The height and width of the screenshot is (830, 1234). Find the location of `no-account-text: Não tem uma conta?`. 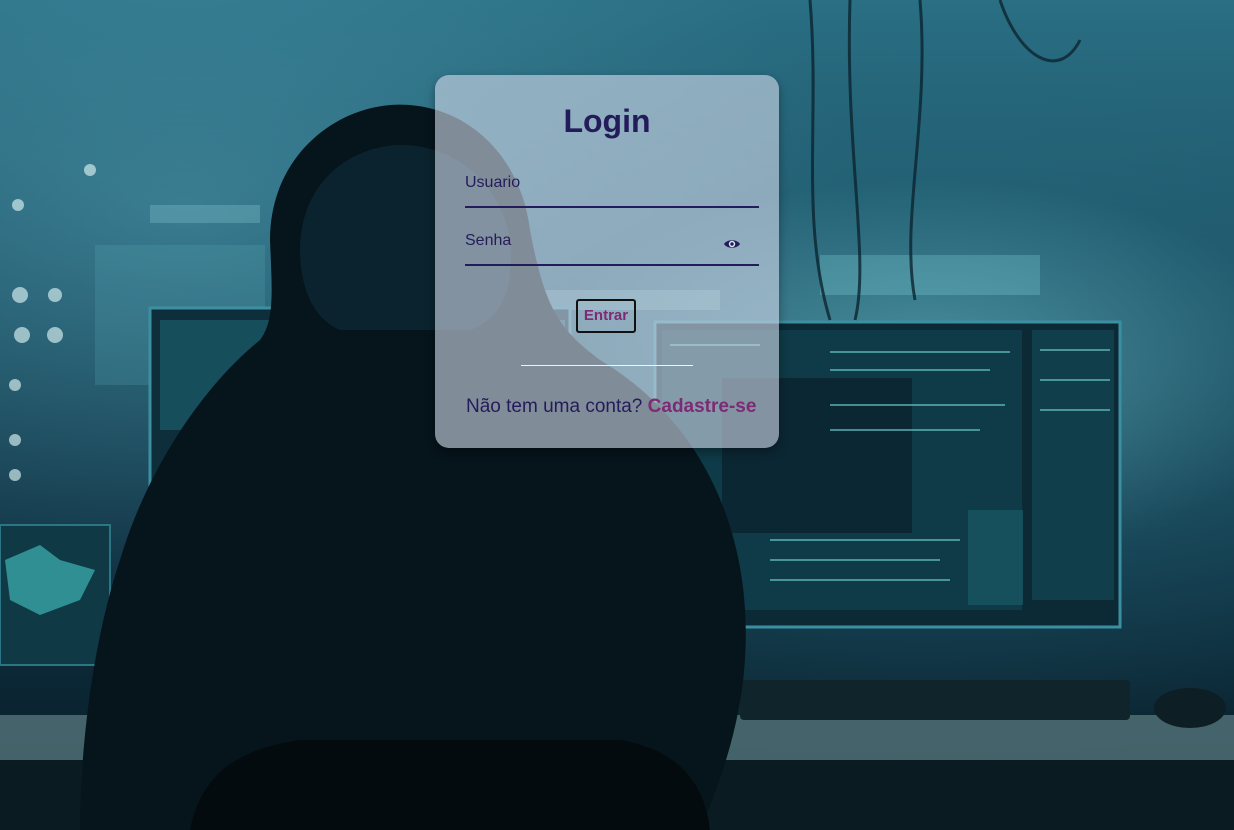

no-account-text: Não tem uma conta? is located at coordinates (554, 406).